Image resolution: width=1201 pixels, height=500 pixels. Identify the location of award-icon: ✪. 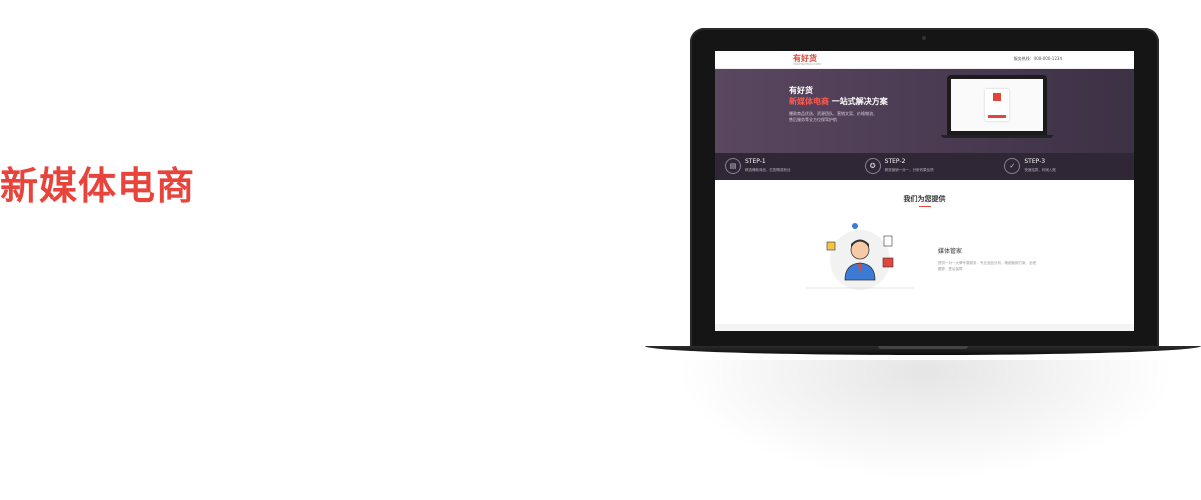
(872, 166).